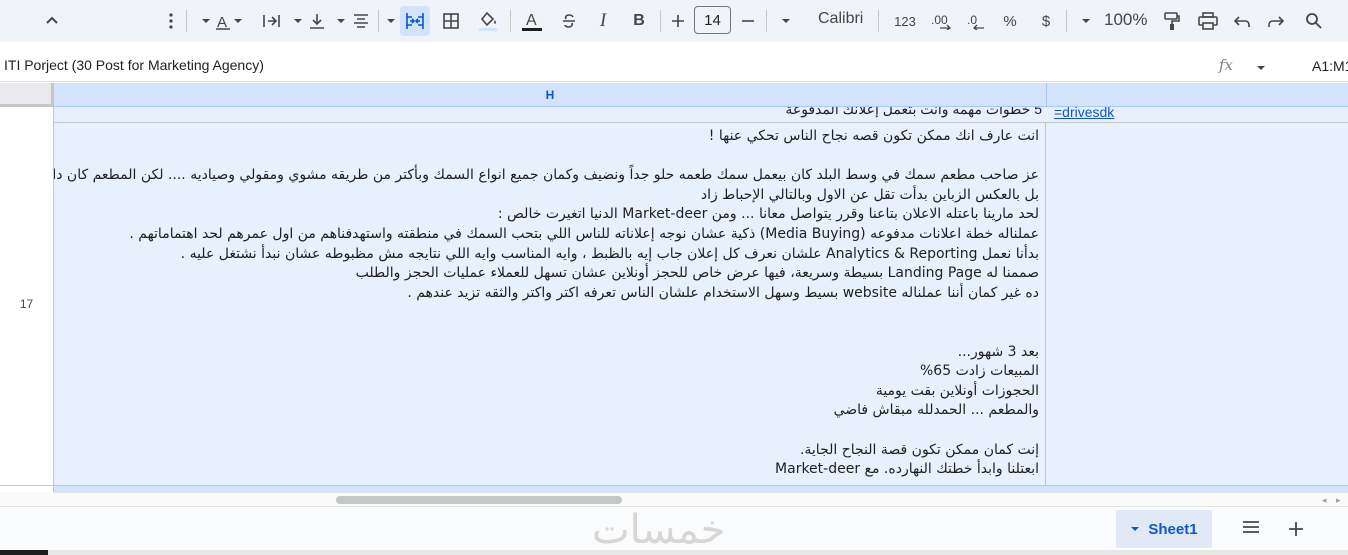 The image size is (1348, 555). Describe the element at coordinates (569, 21) in the screenshot. I see `strikethrough-icon` at that location.